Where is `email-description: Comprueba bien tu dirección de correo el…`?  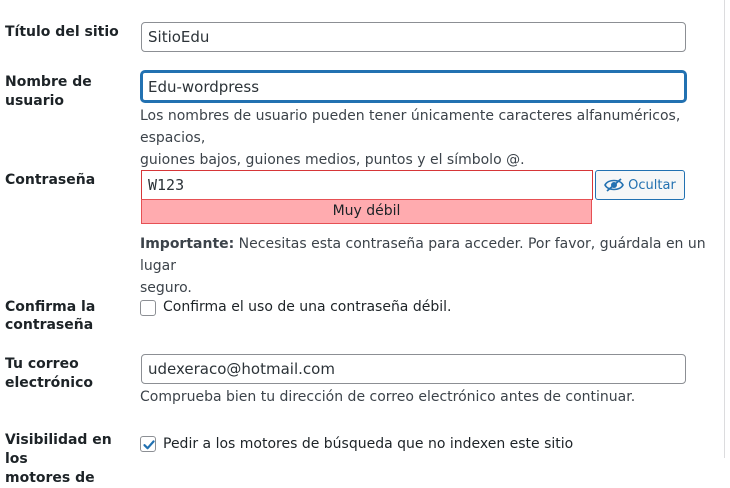
email-description: Comprueba bien tu dirección de correo el… is located at coordinates (388, 397).